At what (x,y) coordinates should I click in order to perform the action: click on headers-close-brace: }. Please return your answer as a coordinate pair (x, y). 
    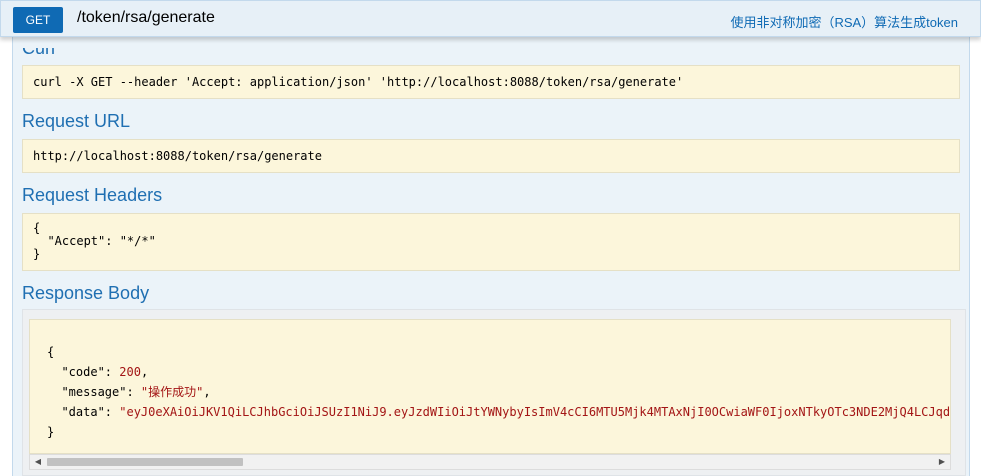
    Looking at the image, I should click on (37, 254).